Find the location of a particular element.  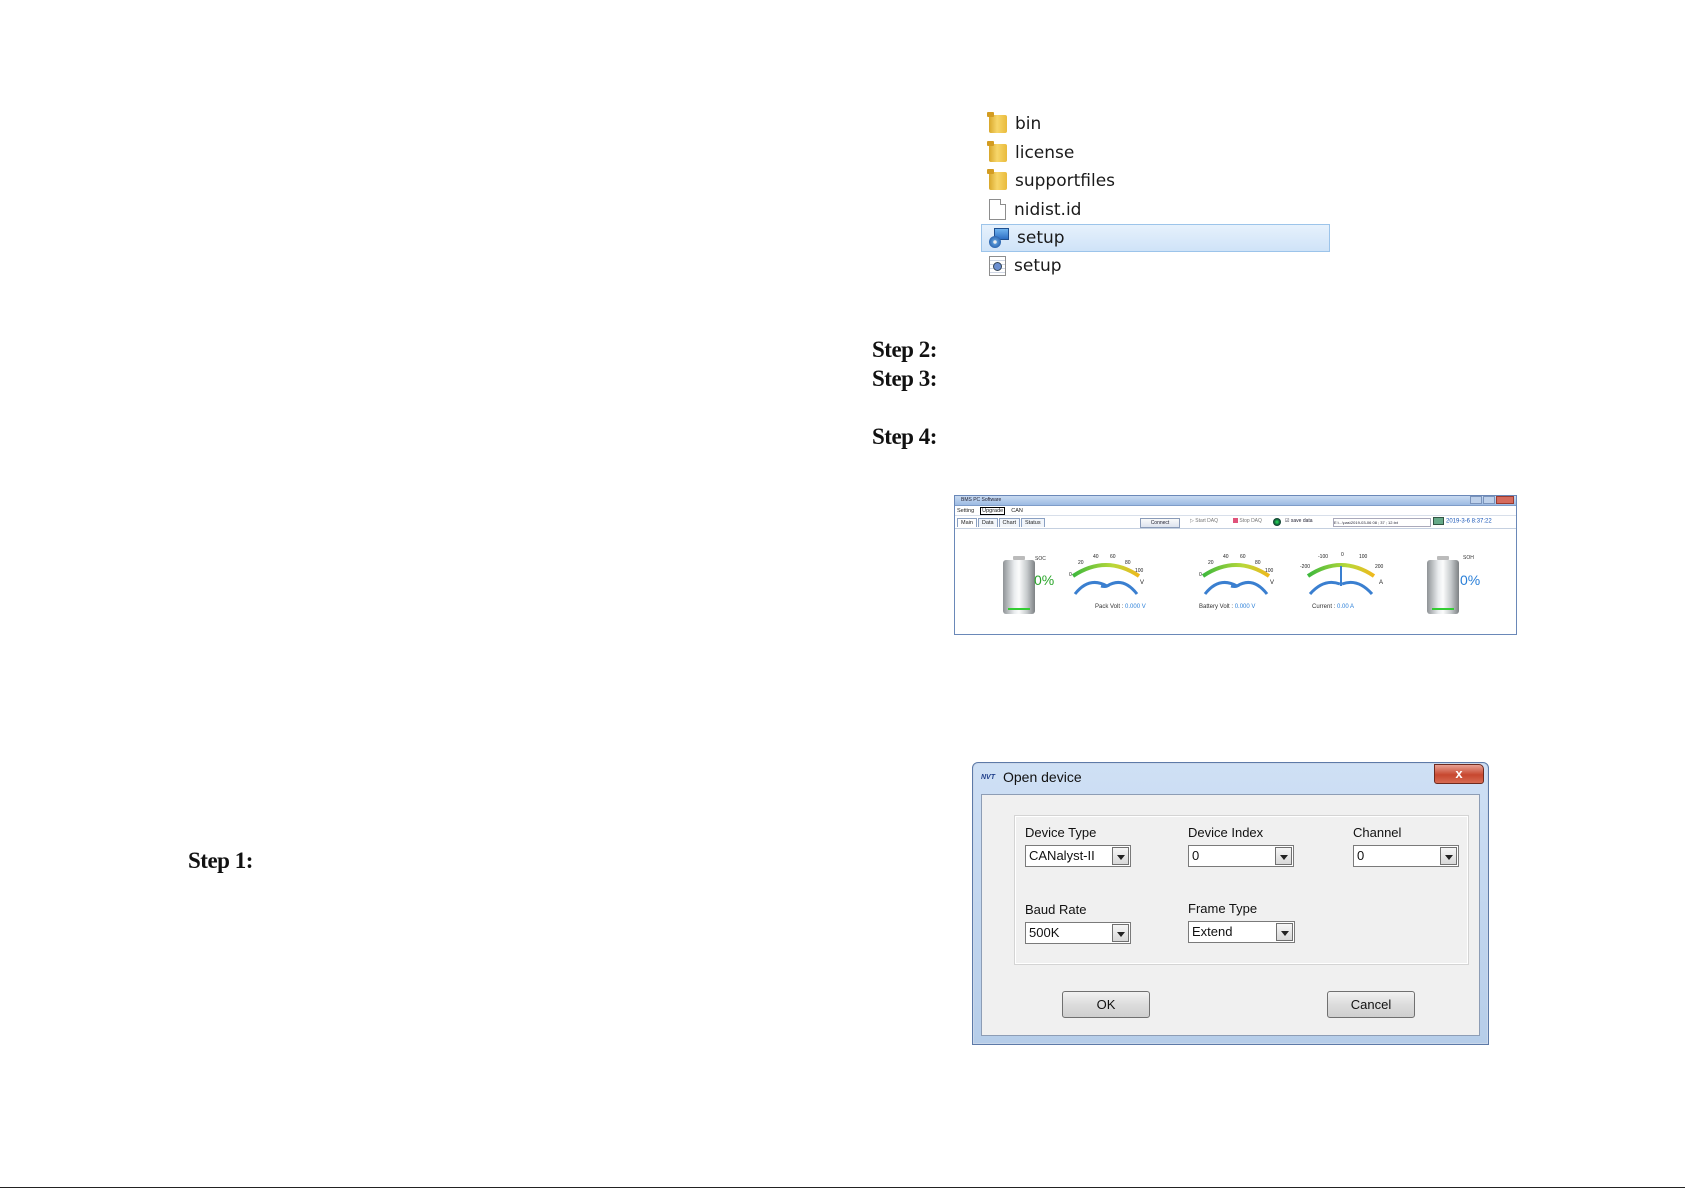

step-3-label: Step 3: is located at coordinates (904, 378).